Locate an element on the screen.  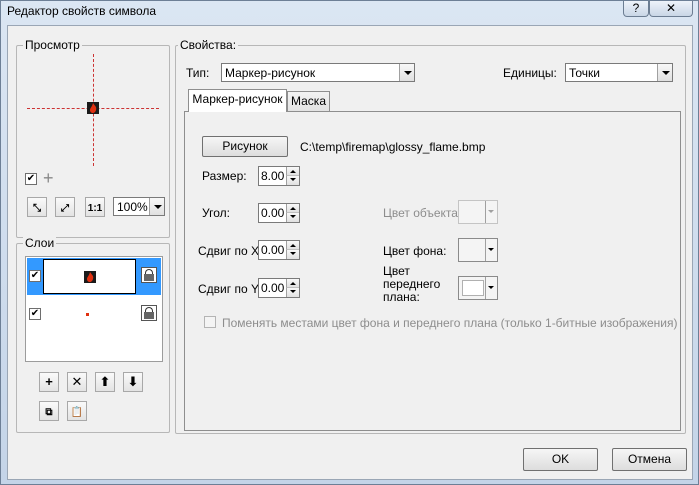
copy-layer-button: ⧉ is located at coordinates (49, 411).